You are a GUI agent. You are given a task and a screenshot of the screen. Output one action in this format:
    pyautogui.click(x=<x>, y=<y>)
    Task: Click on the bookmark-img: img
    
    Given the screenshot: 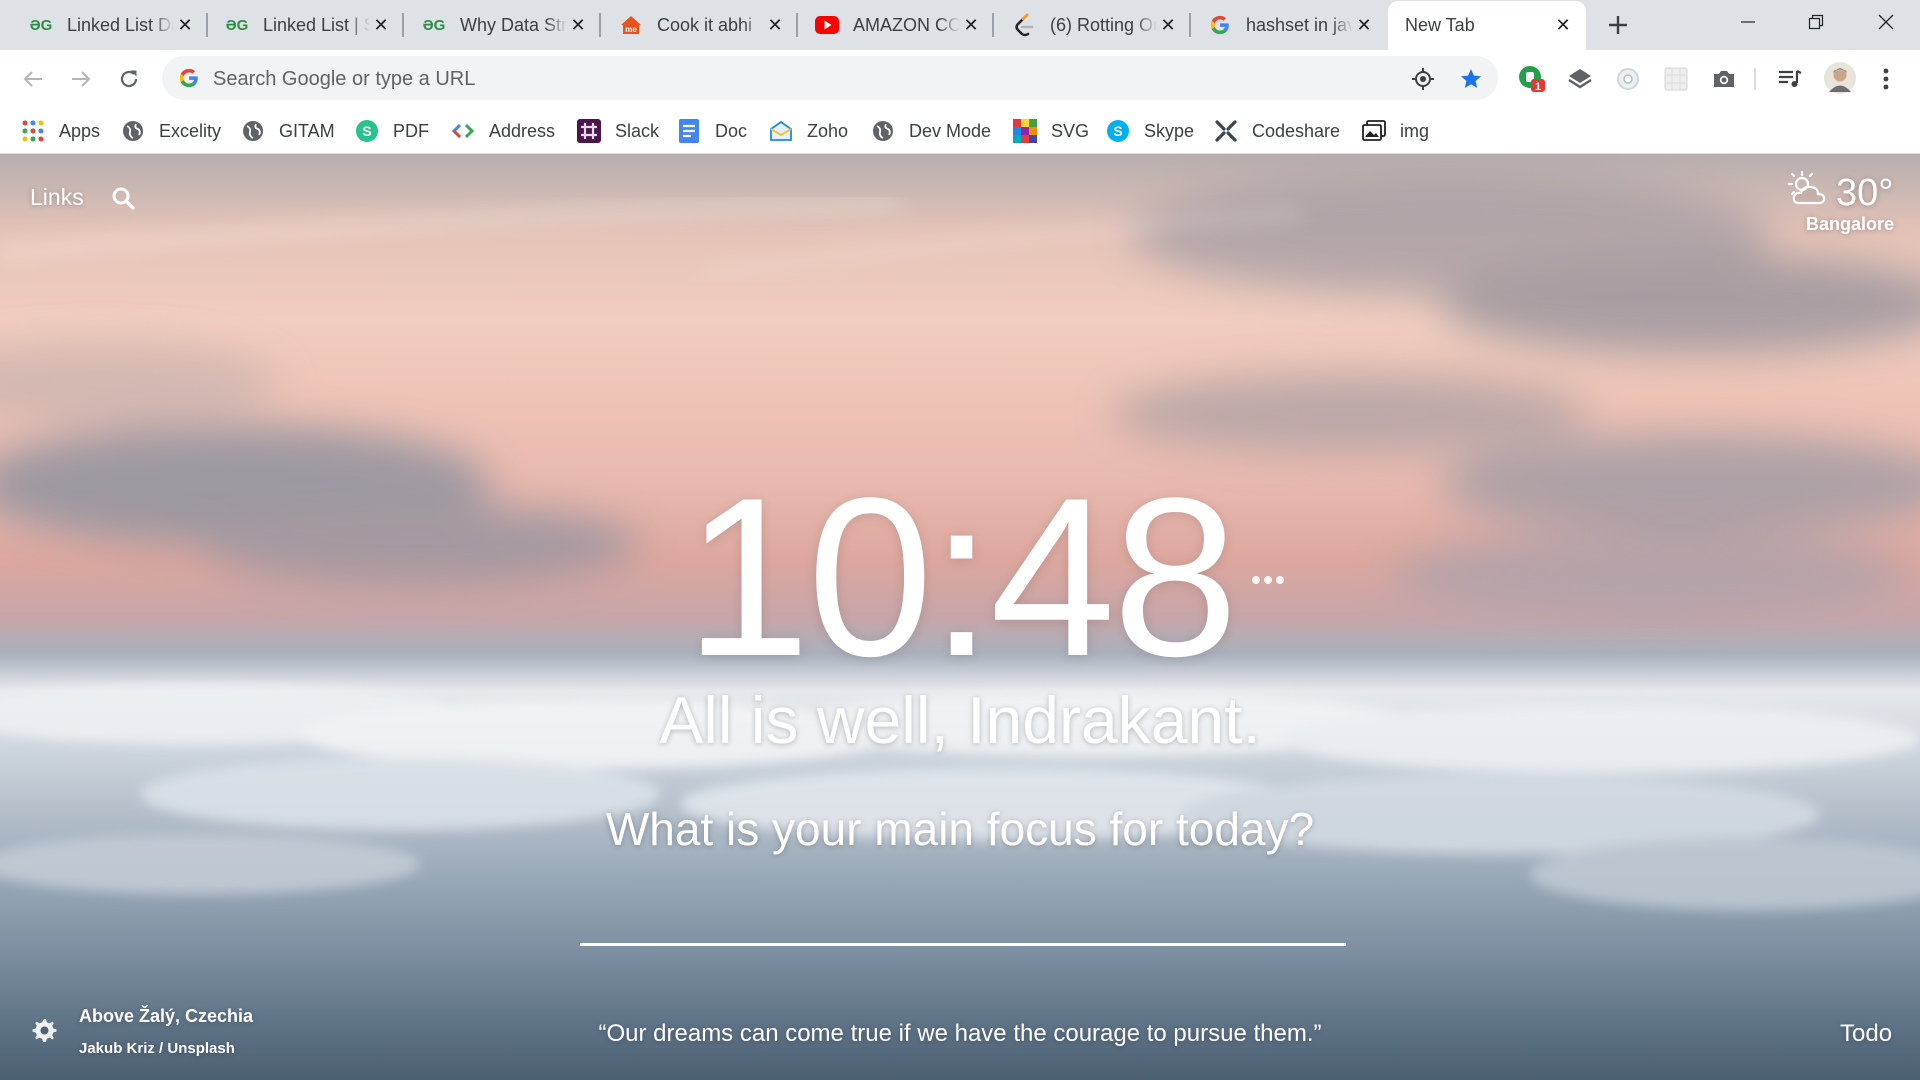 What is the action you would take?
    pyautogui.click(x=1395, y=131)
    